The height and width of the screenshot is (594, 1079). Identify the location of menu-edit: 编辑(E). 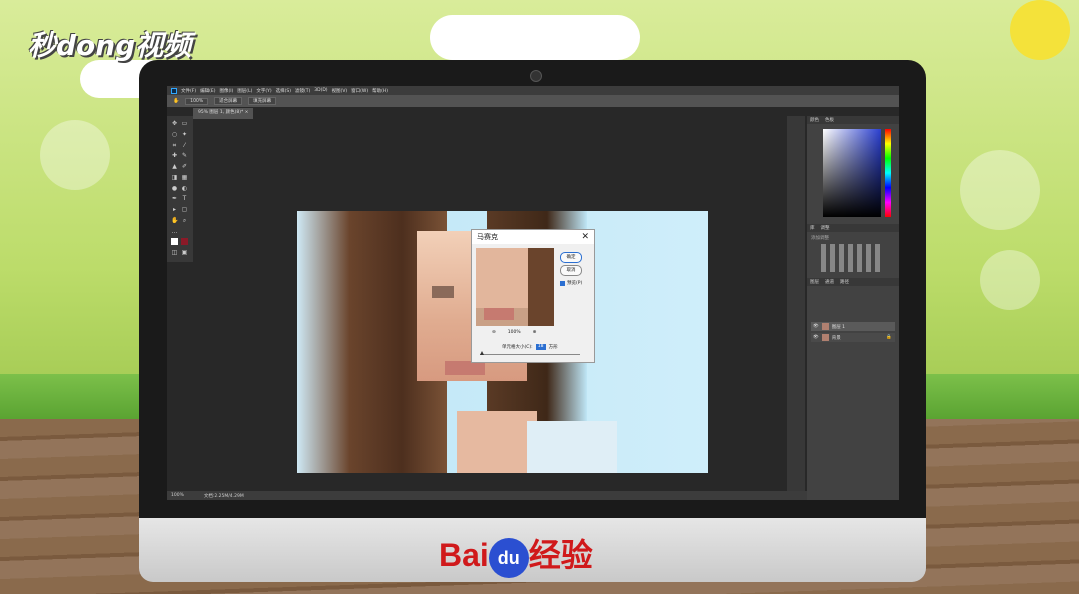
(207, 91).